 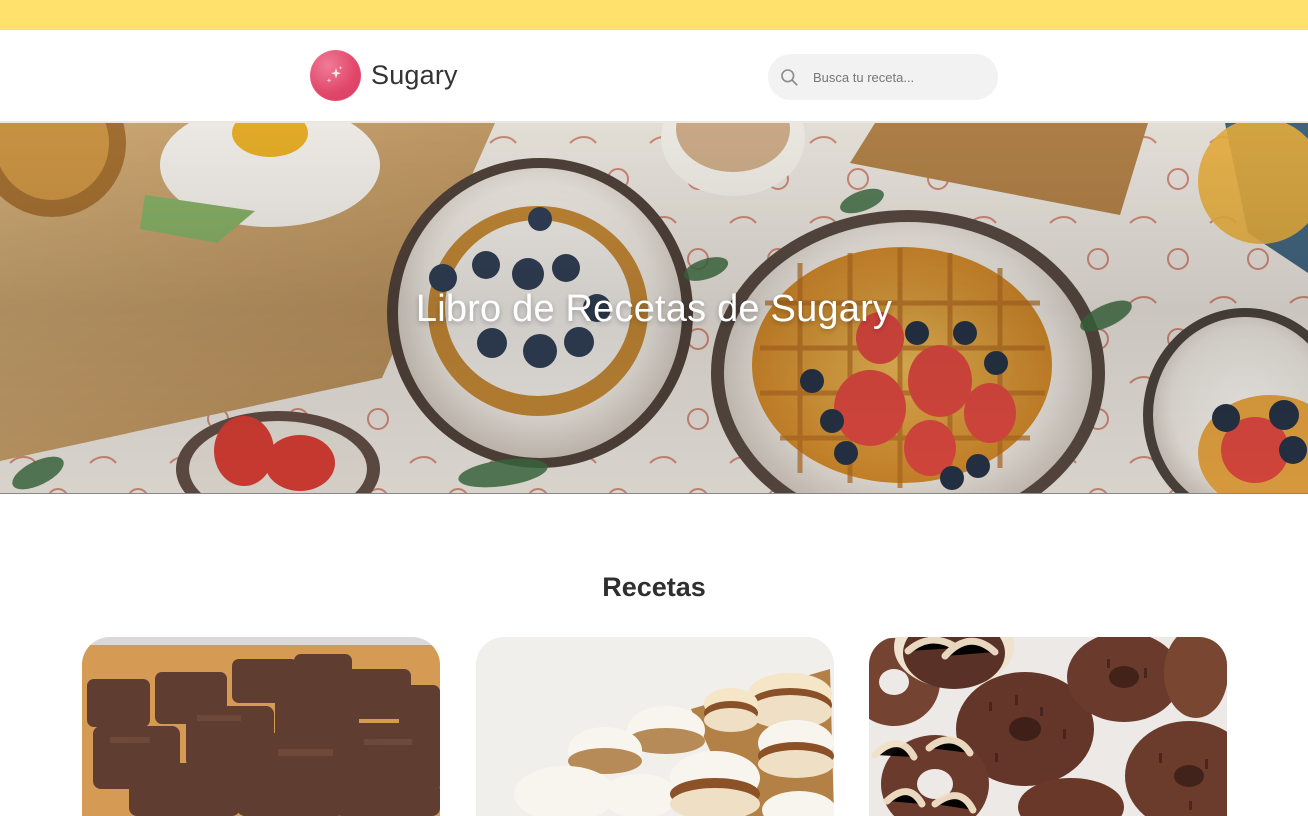 I want to click on top-announcement-strip, so click(x=654, y=15).